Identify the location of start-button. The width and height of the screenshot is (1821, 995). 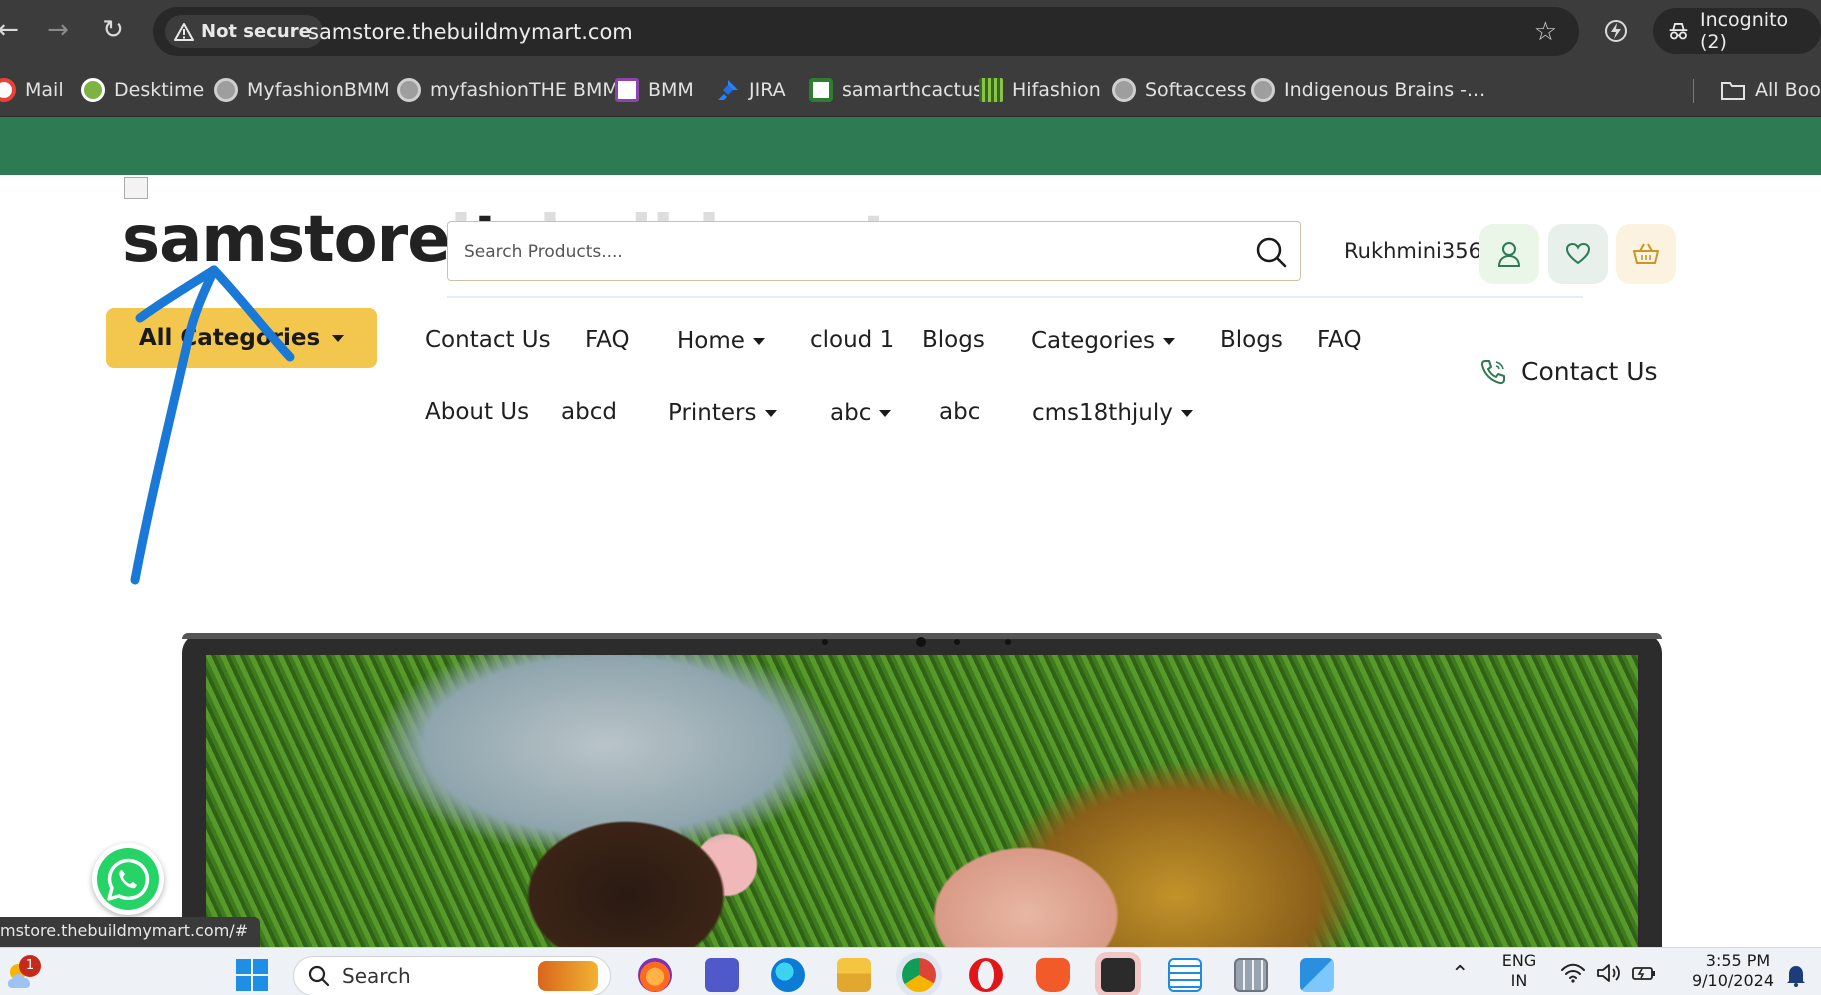
(252, 975).